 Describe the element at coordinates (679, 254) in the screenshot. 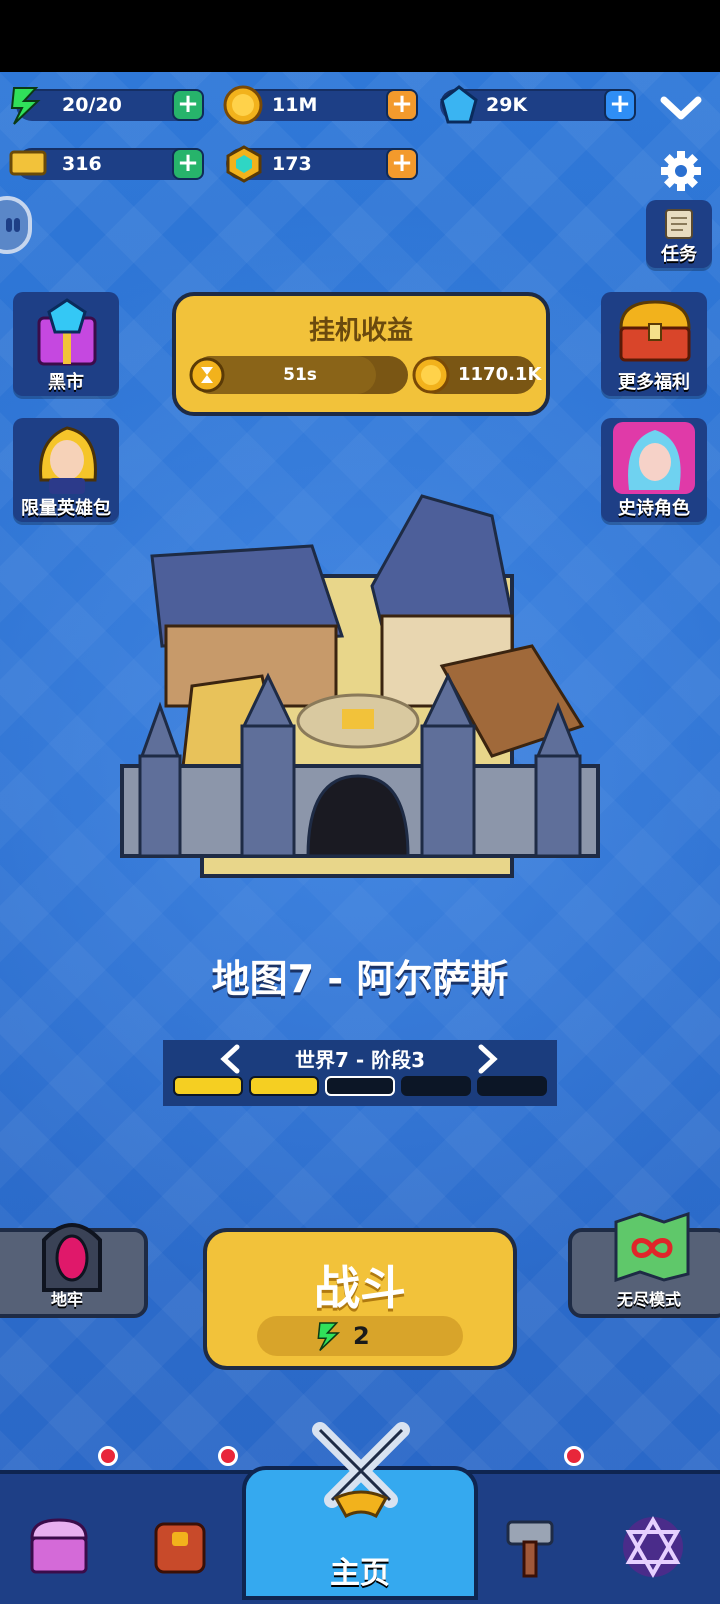

I see `tasks-label: 任务` at that location.